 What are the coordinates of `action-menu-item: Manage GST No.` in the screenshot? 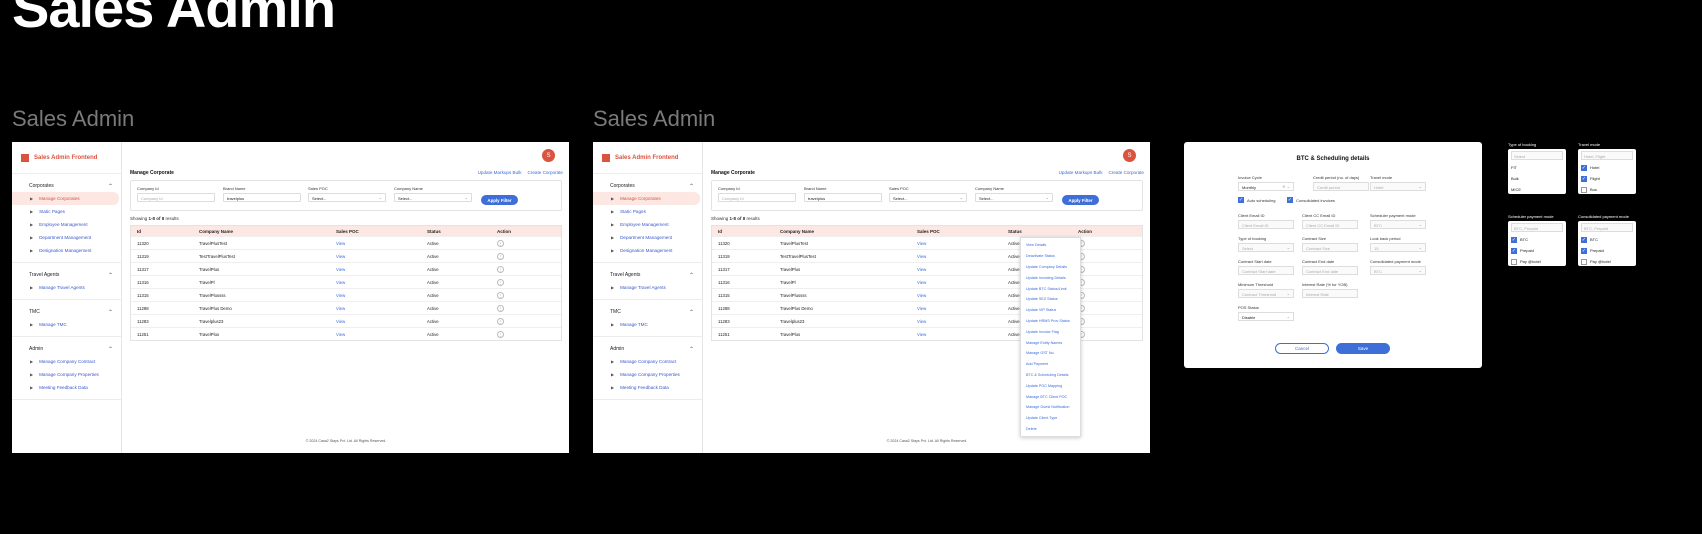 It's located at (1050, 353).